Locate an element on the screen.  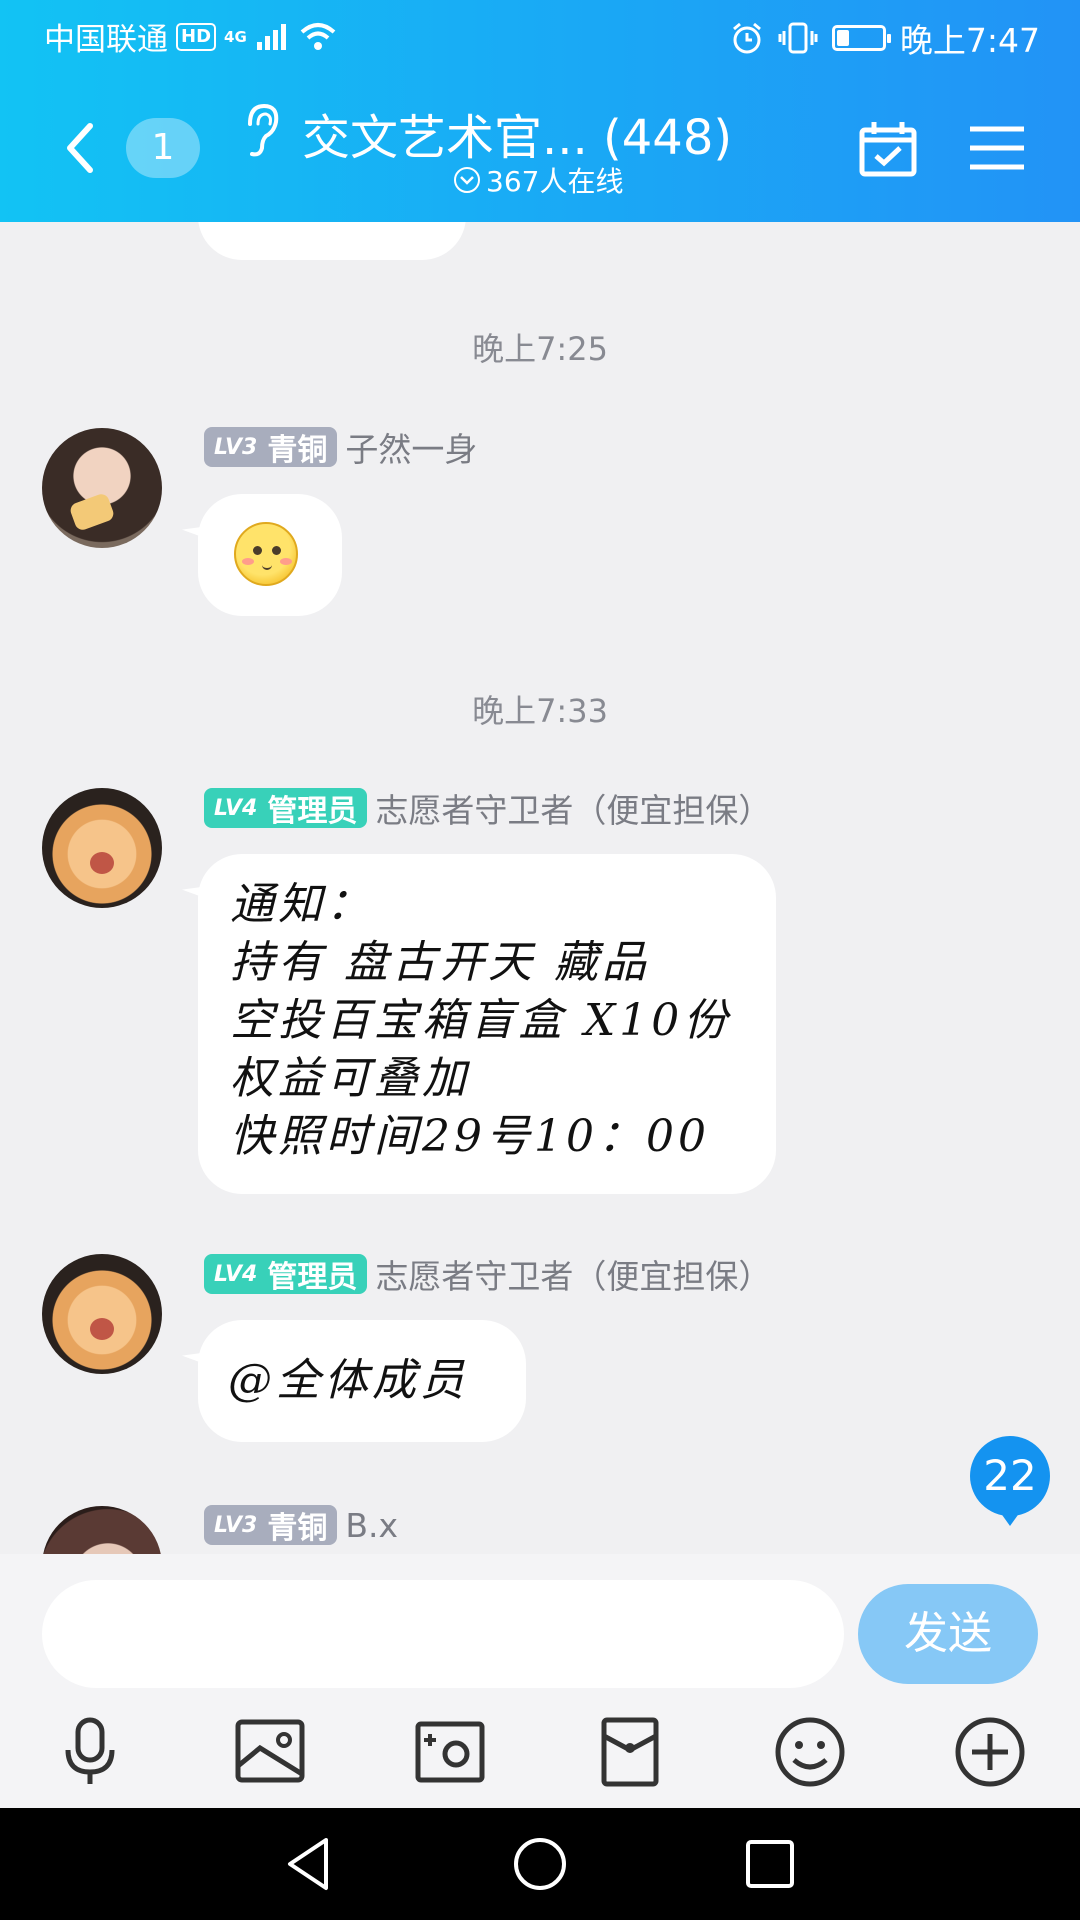
clock-label: 晚上7:47 is located at coordinates (969, 40).